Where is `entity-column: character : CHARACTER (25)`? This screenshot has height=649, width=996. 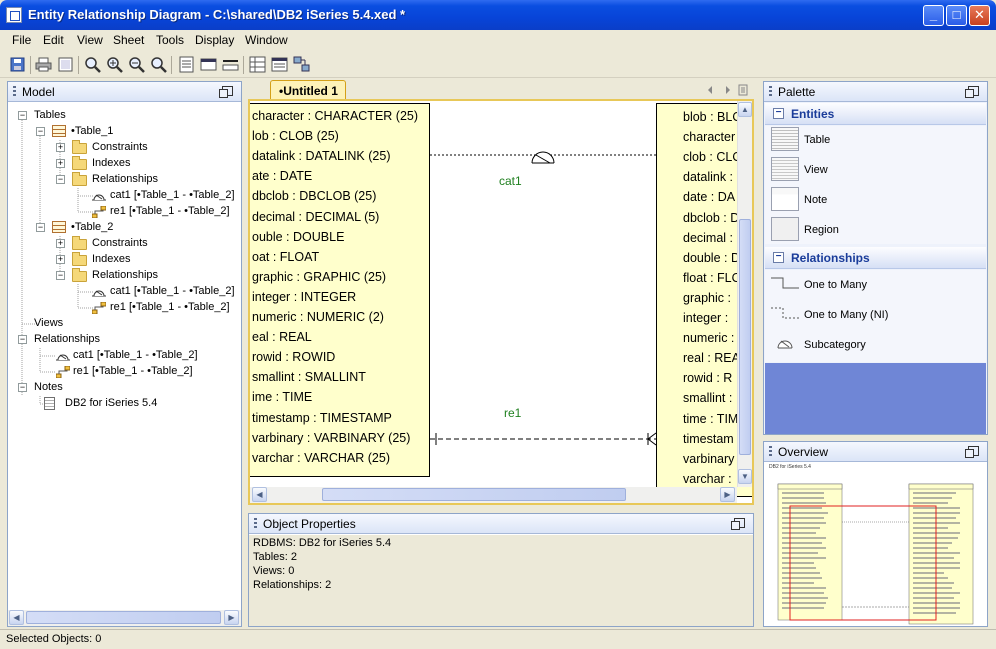
entity-column: character : CHARACTER (25) is located at coordinates (335, 116).